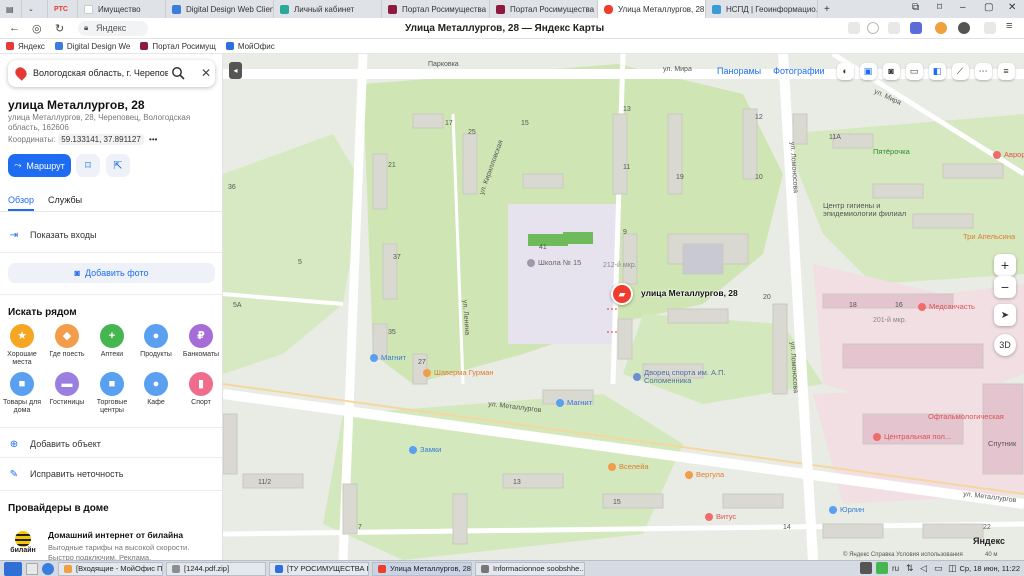  What do you see at coordinates (35, 9) in the screenshot?
I see `browser-tab: ⌄` at bounding box center [35, 9].